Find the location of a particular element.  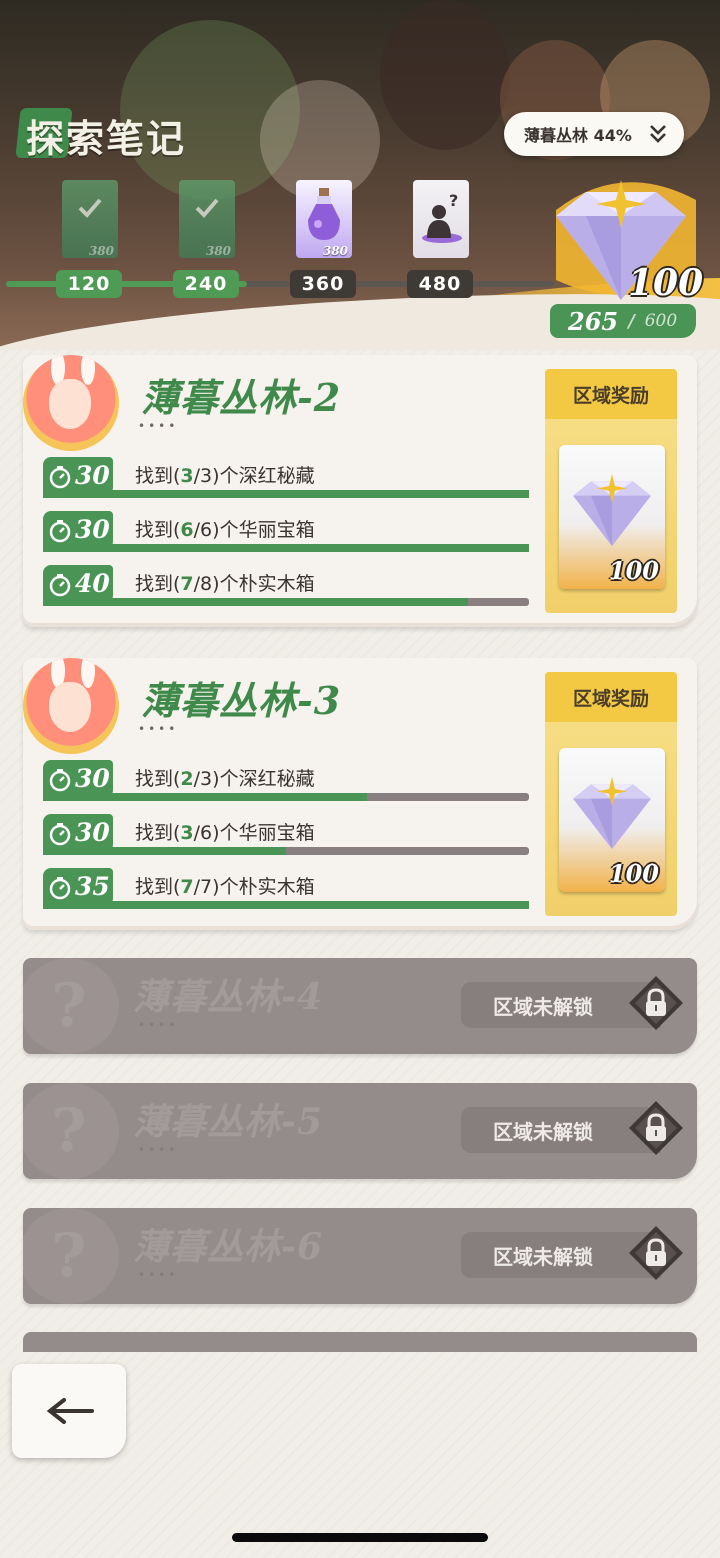

locked-zone-6: ? 薄暮丛林-6 •••• 区域未解锁 is located at coordinates (360, 1256).